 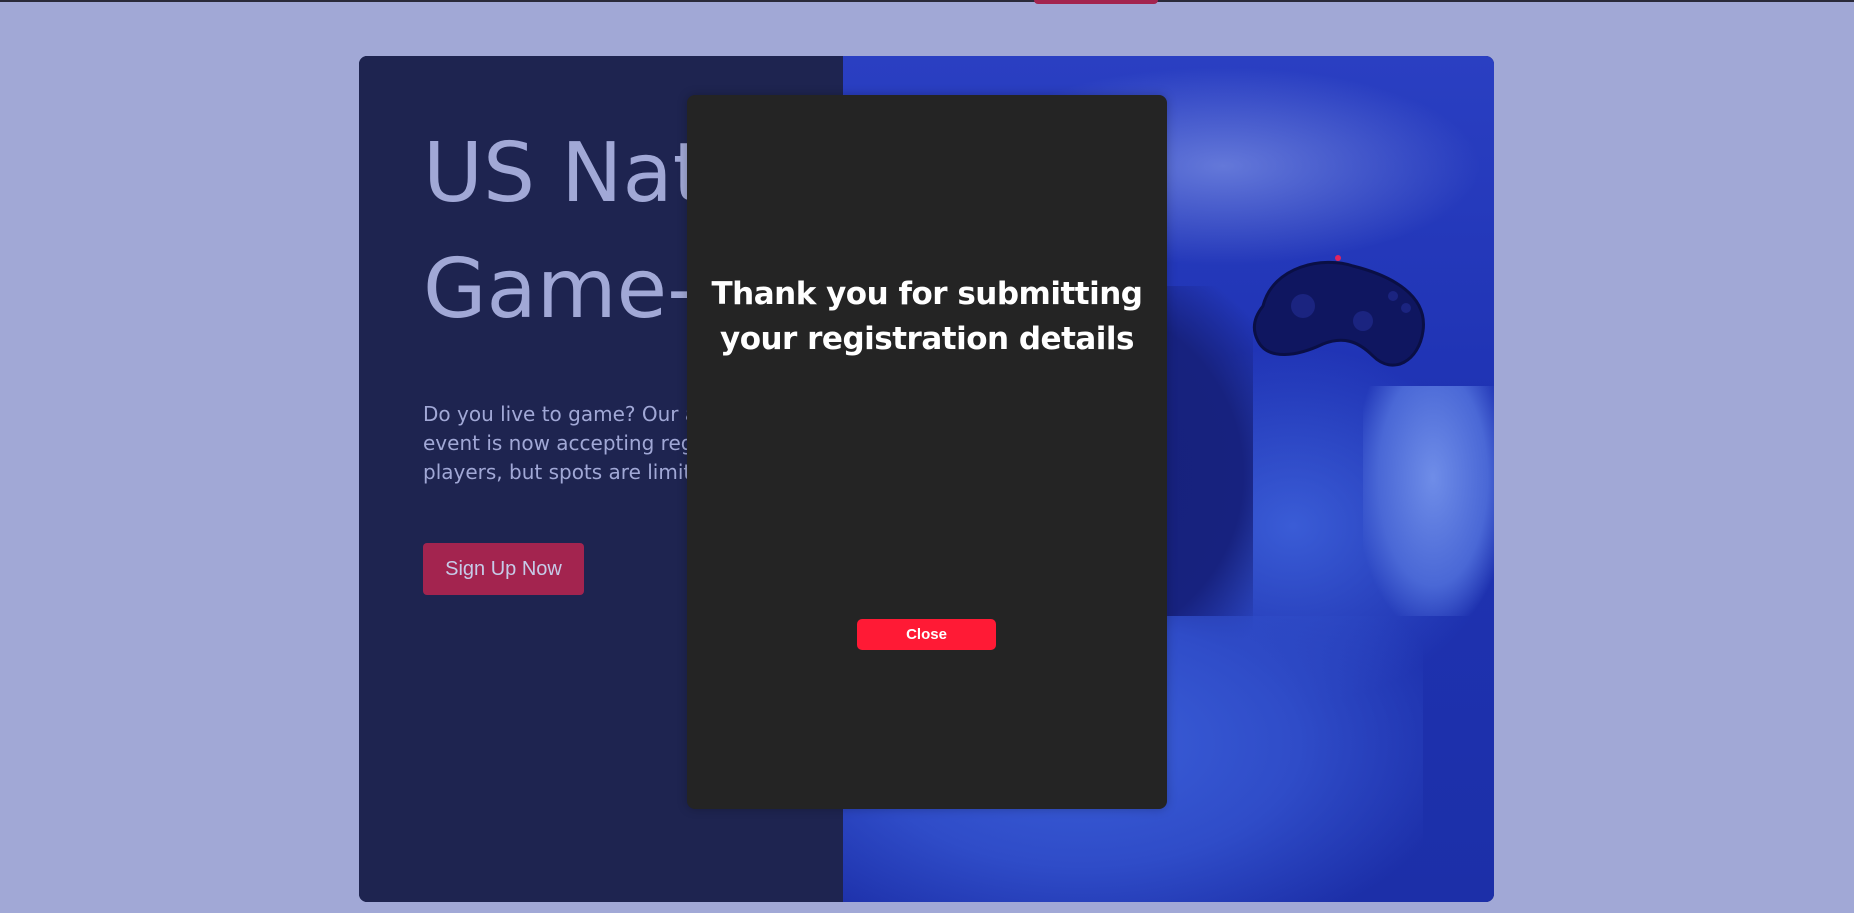 What do you see at coordinates (503, 569) in the screenshot?
I see `sign-up-button: Sign Up Now` at bounding box center [503, 569].